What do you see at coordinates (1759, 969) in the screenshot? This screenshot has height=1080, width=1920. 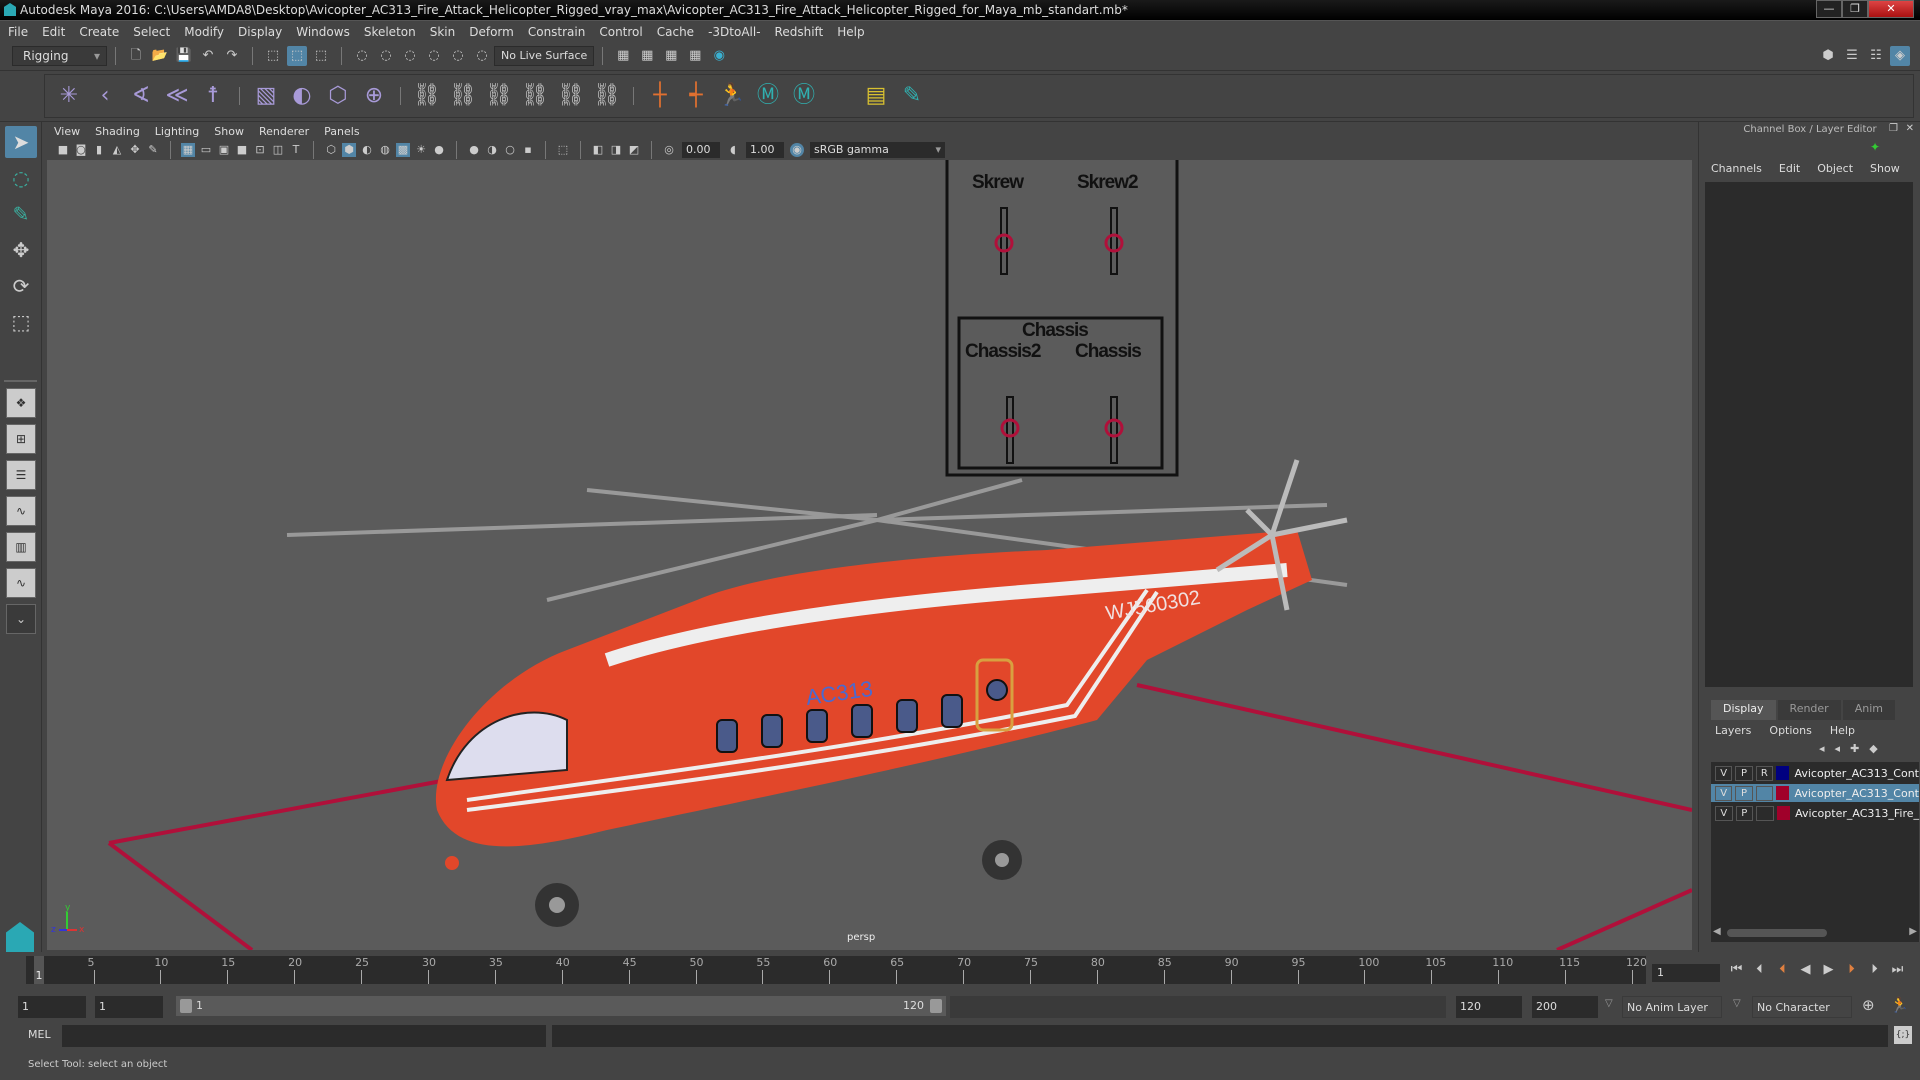 I see `step-back-frame-icon: ⏴` at bounding box center [1759, 969].